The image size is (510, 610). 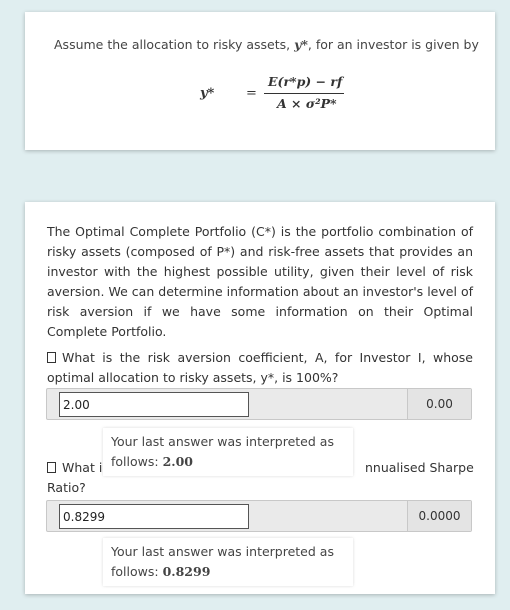 What do you see at coordinates (186, 571) in the screenshot?
I see `interpretation-2-value: 0.8299` at bounding box center [186, 571].